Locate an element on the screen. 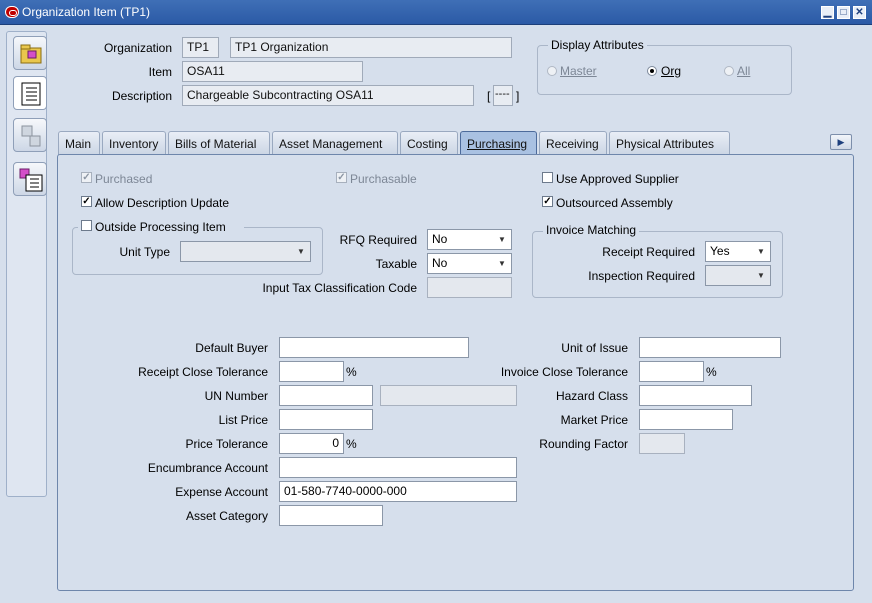  tab-scroll-right-icon: ▶ is located at coordinates (841, 142).